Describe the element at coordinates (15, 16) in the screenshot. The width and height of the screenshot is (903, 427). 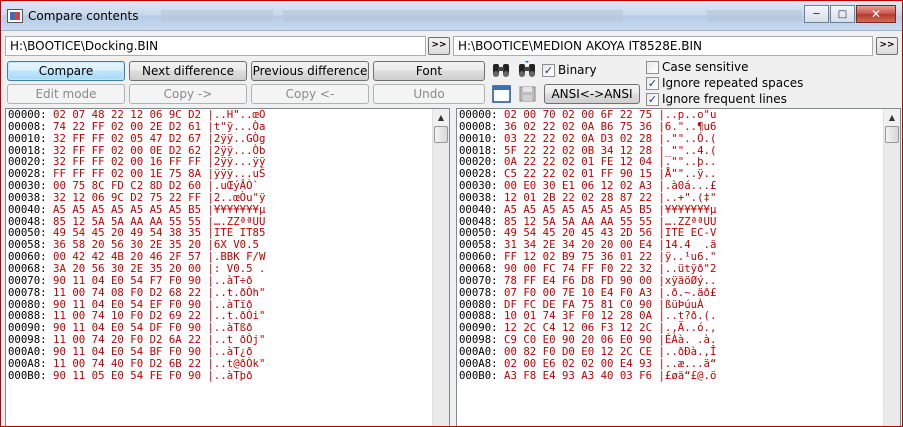
I see `compare-app-icon` at that location.